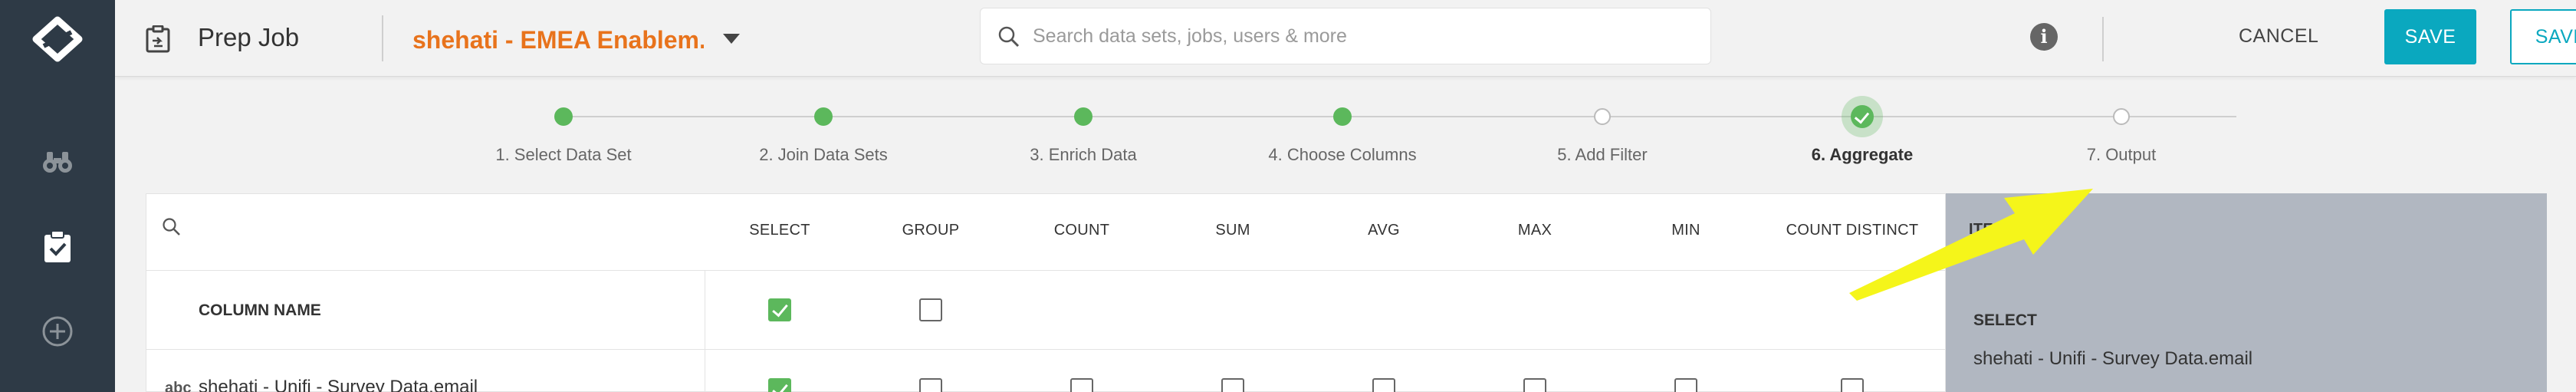 The width and height of the screenshot is (2576, 392). What do you see at coordinates (1971, 245) in the screenshot?
I see `annotation-arrow-icon` at bounding box center [1971, 245].